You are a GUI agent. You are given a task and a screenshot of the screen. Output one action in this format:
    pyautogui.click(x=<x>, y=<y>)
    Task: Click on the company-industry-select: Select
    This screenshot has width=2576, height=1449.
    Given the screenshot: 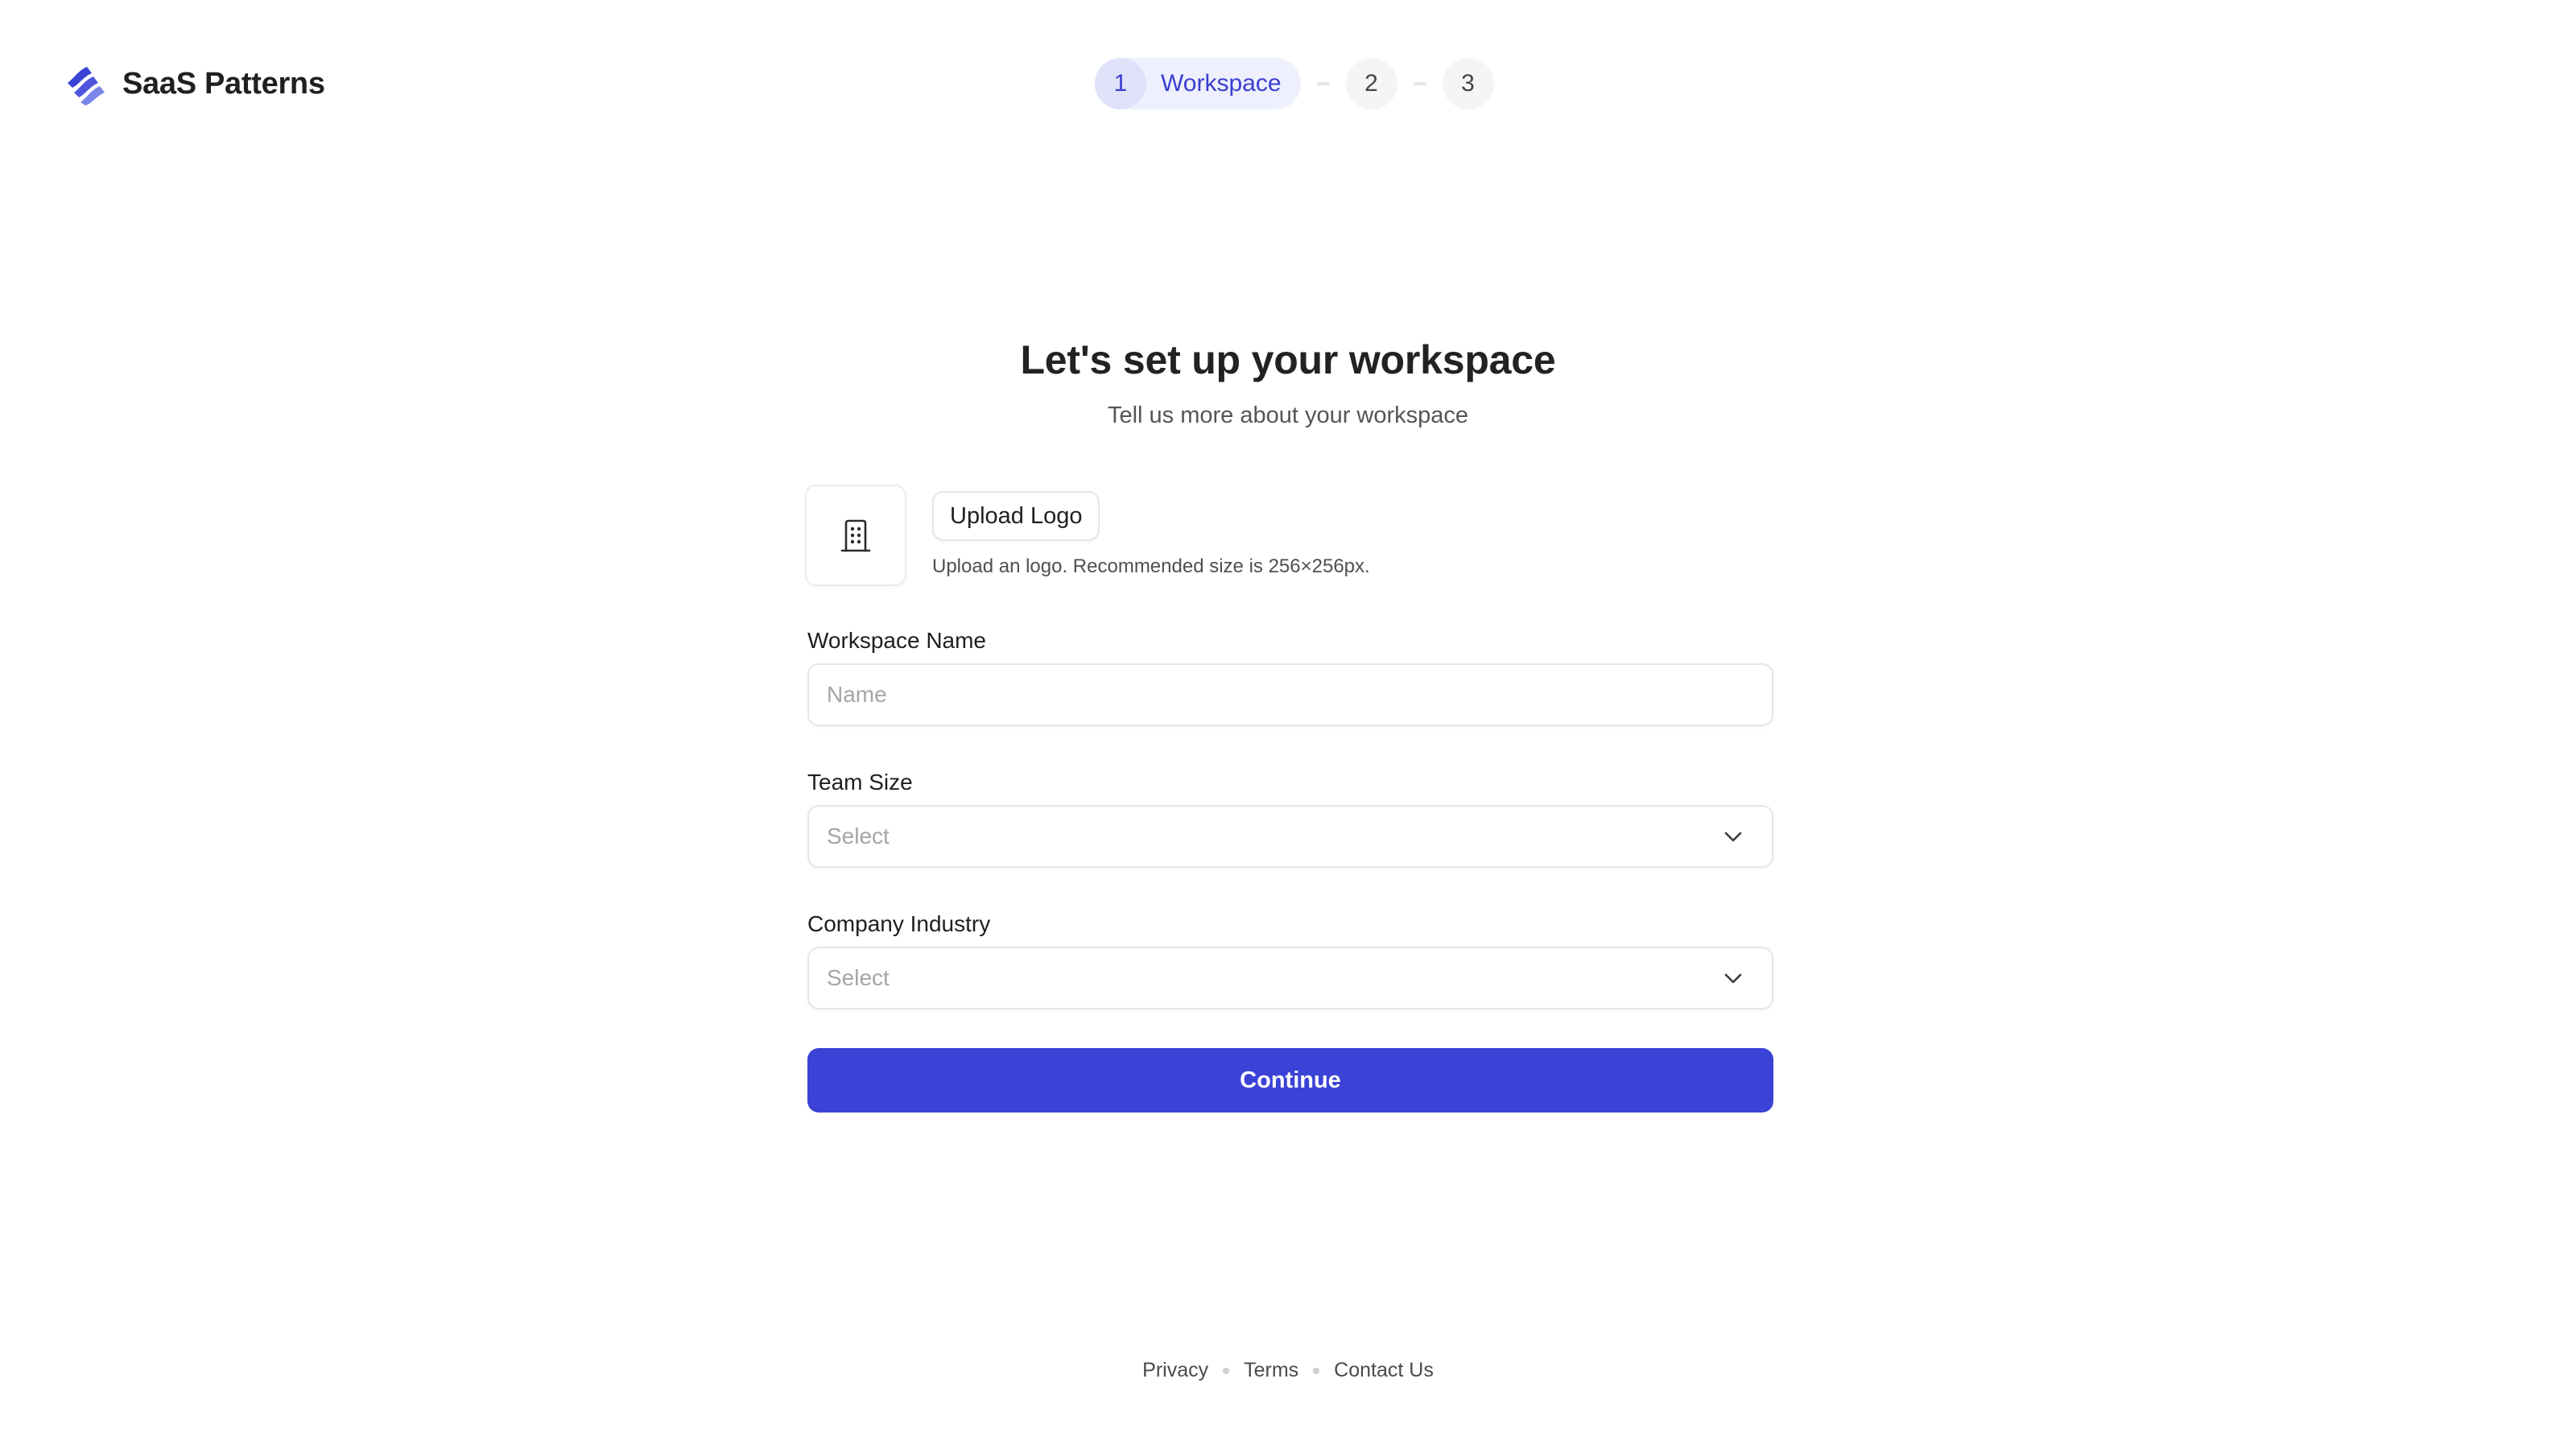 What is the action you would take?
    pyautogui.click(x=1290, y=978)
    